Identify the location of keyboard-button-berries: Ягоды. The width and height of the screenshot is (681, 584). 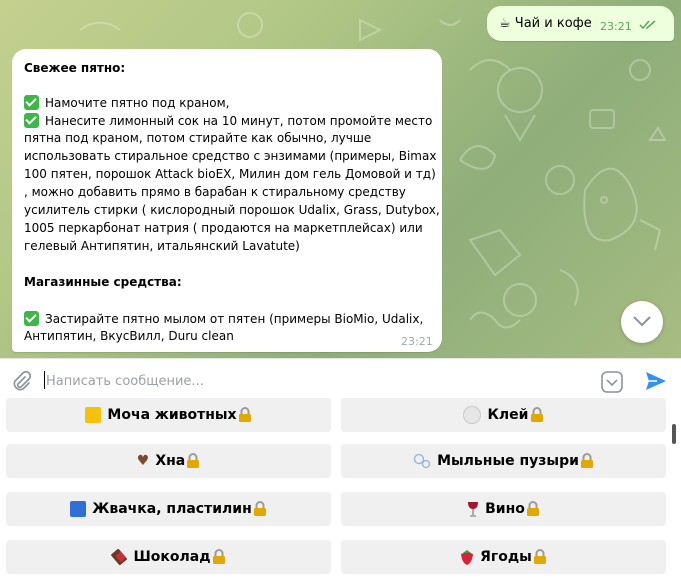
(503, 557).